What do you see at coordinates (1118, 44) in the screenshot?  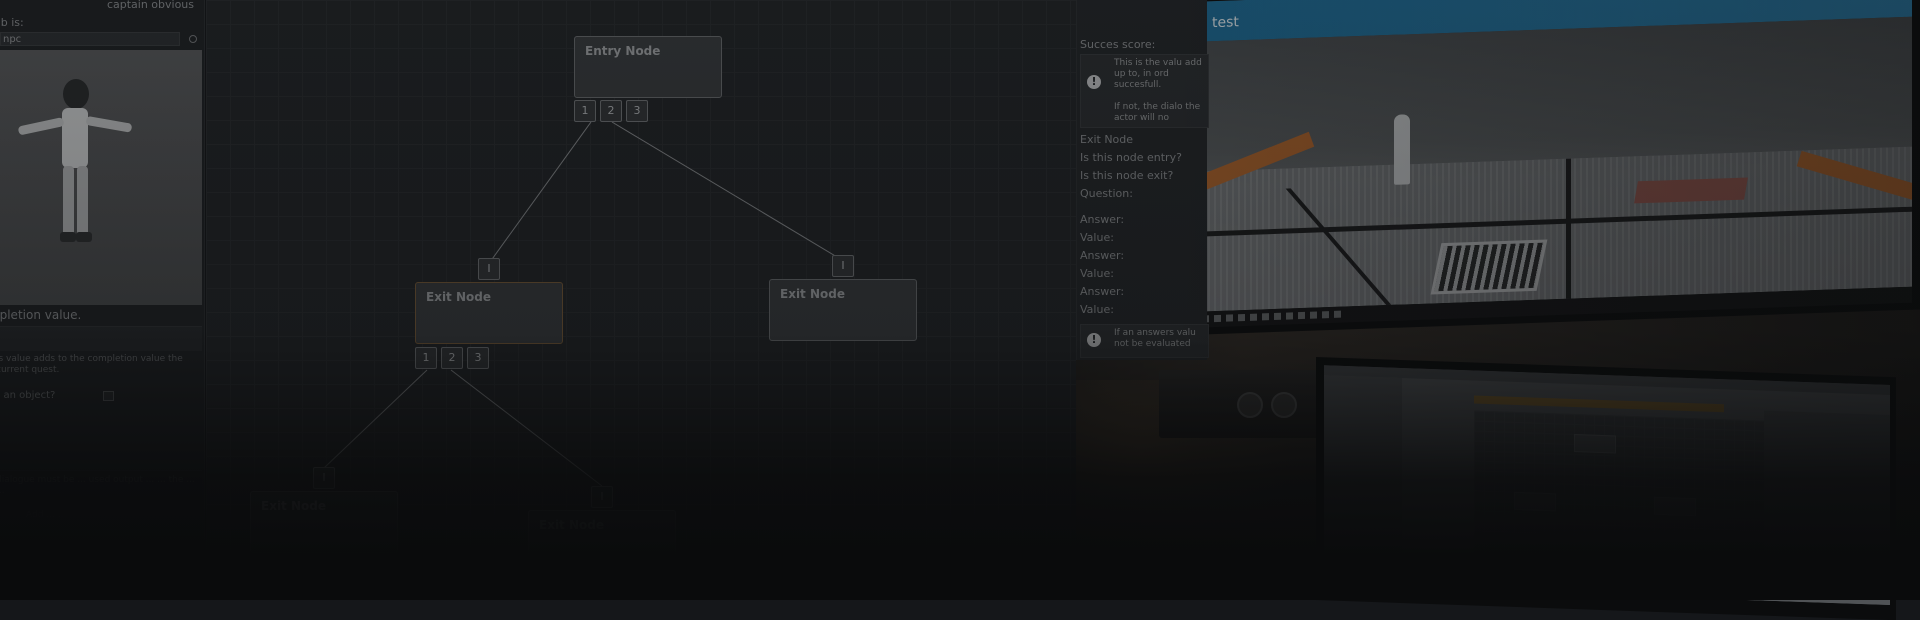 I see `success-score-label: Succes score:` at bounding box center [1118, 44].